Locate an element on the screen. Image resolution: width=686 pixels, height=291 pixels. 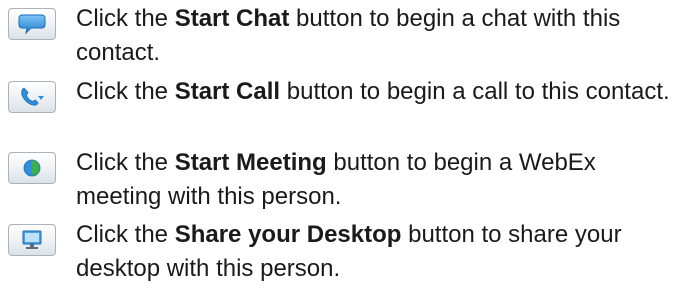
button-name: Start Chat is located at coordinates (232, 18).